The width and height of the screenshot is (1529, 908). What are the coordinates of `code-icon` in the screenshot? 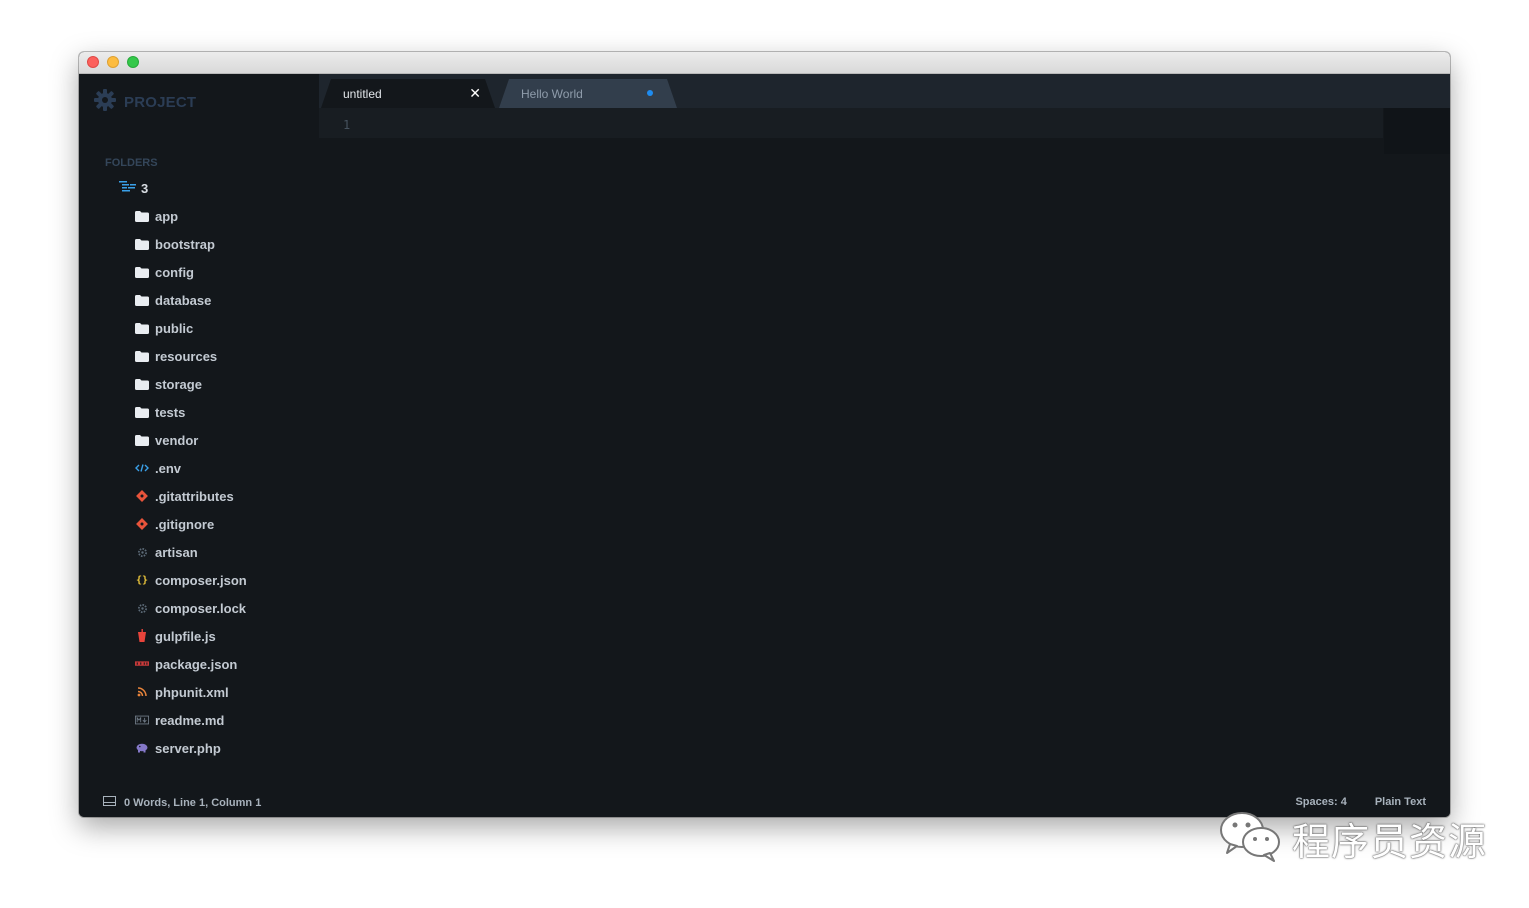 It's located at (142, 468).